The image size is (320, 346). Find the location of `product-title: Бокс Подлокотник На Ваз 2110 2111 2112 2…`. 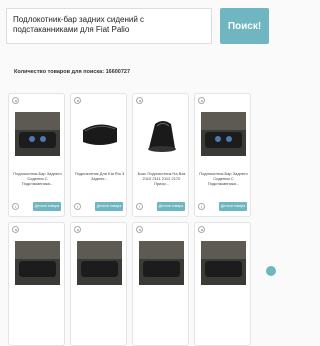

product-title: Бокс Подлокотник На Ваз 2110 2111 2112 2… is located at coordinates (161, 178).